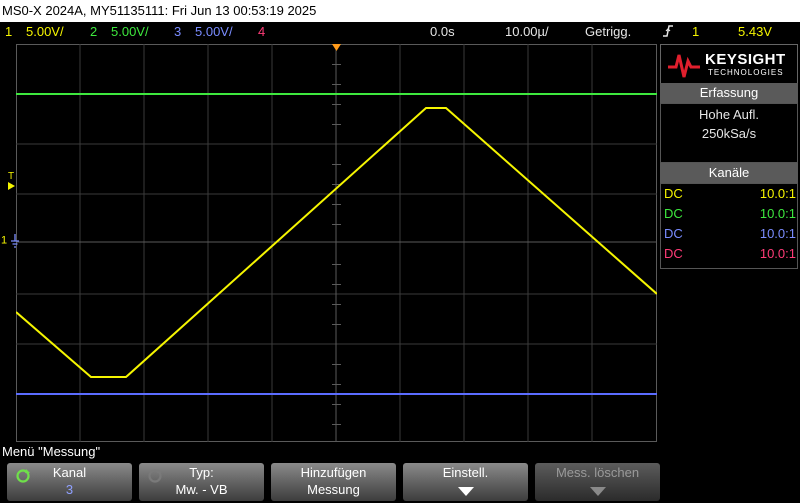  I want to click on sample-rate: 250kSa/s, so click(729, 133).